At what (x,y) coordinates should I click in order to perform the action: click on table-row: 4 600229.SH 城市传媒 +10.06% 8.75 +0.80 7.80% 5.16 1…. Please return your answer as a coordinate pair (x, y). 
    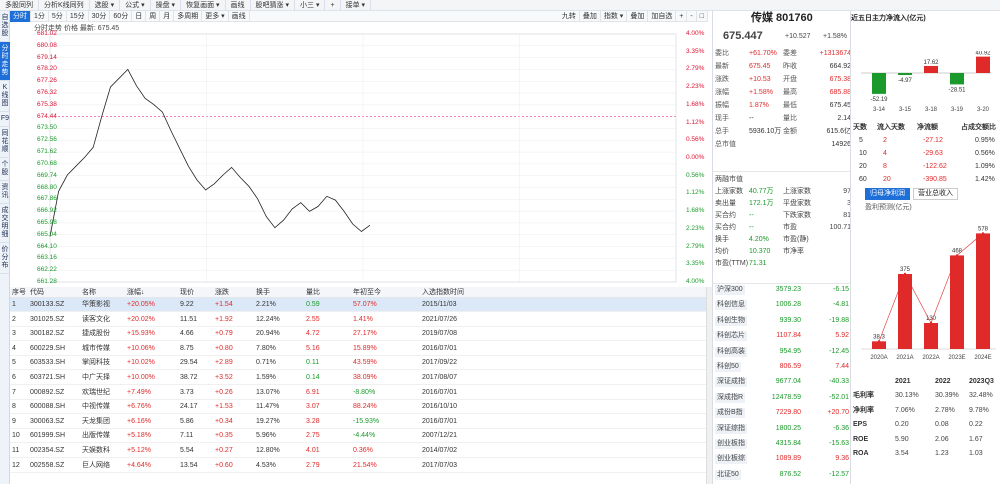
    Looking at the image, I should click on (359, 349).